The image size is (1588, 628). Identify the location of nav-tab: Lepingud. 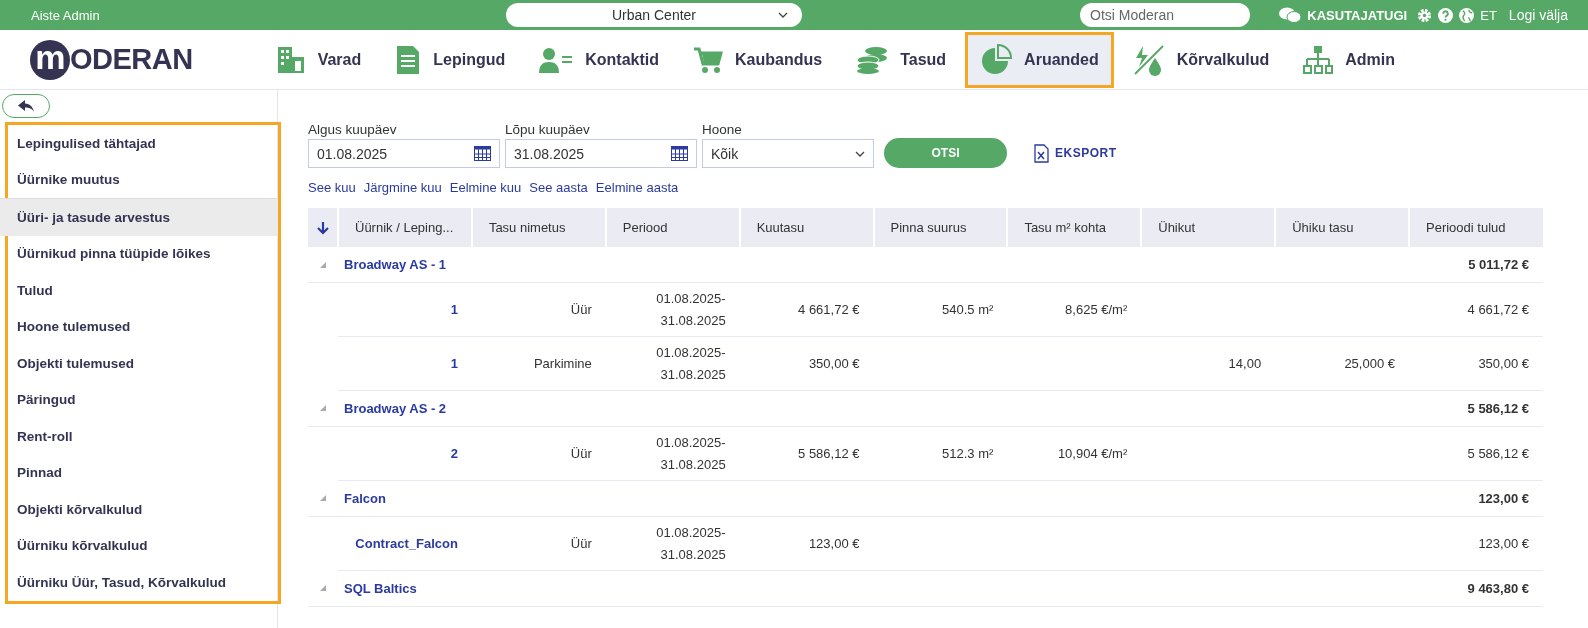
(450, 59).